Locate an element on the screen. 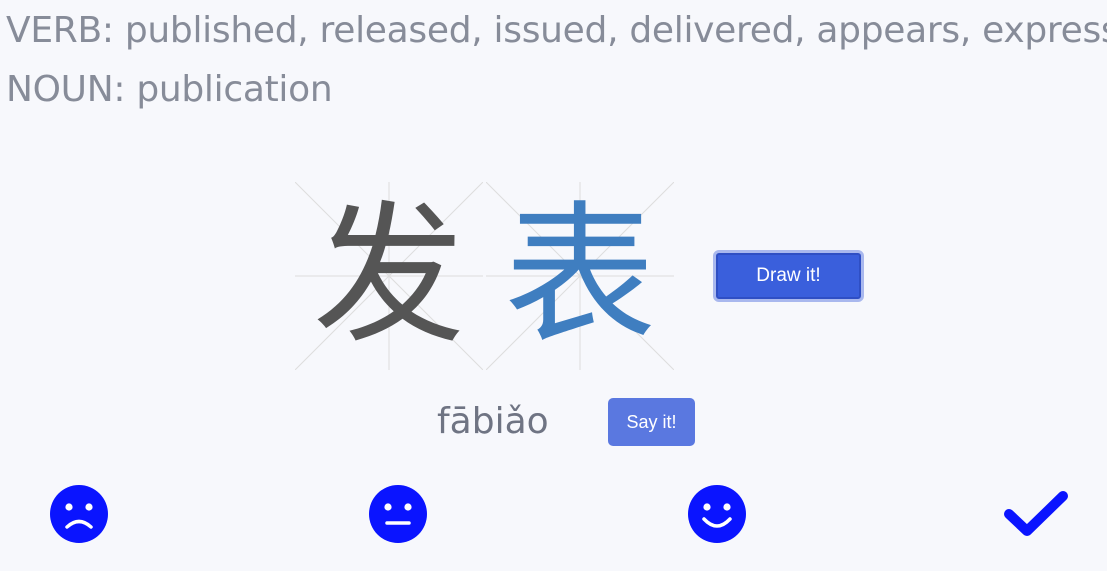 The width and height of the screenshot is (1107, 571). character-box-1: 发 is located at coordinates (389, 276).